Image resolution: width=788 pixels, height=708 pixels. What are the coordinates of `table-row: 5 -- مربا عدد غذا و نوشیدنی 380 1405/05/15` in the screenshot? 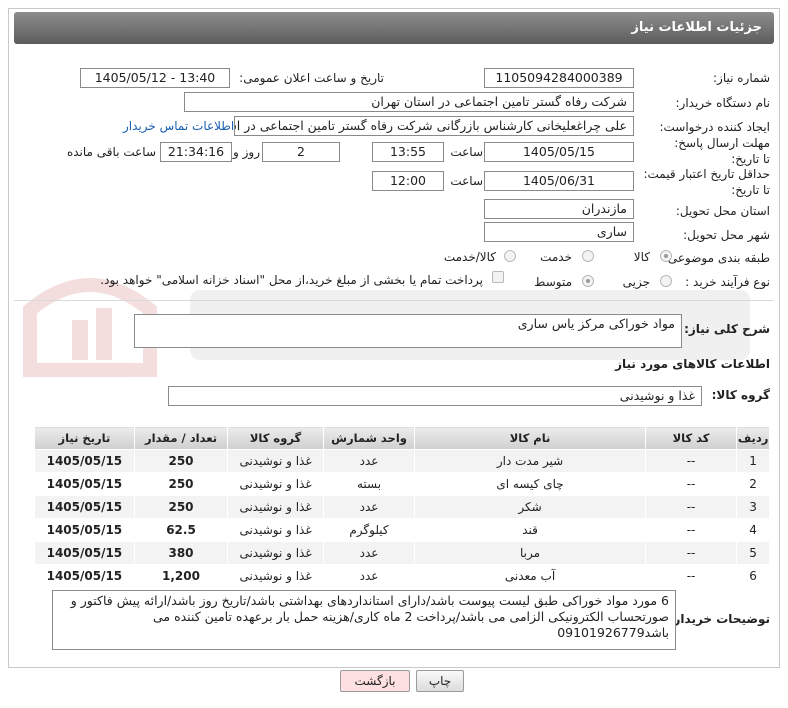 It's located at (402, 553).